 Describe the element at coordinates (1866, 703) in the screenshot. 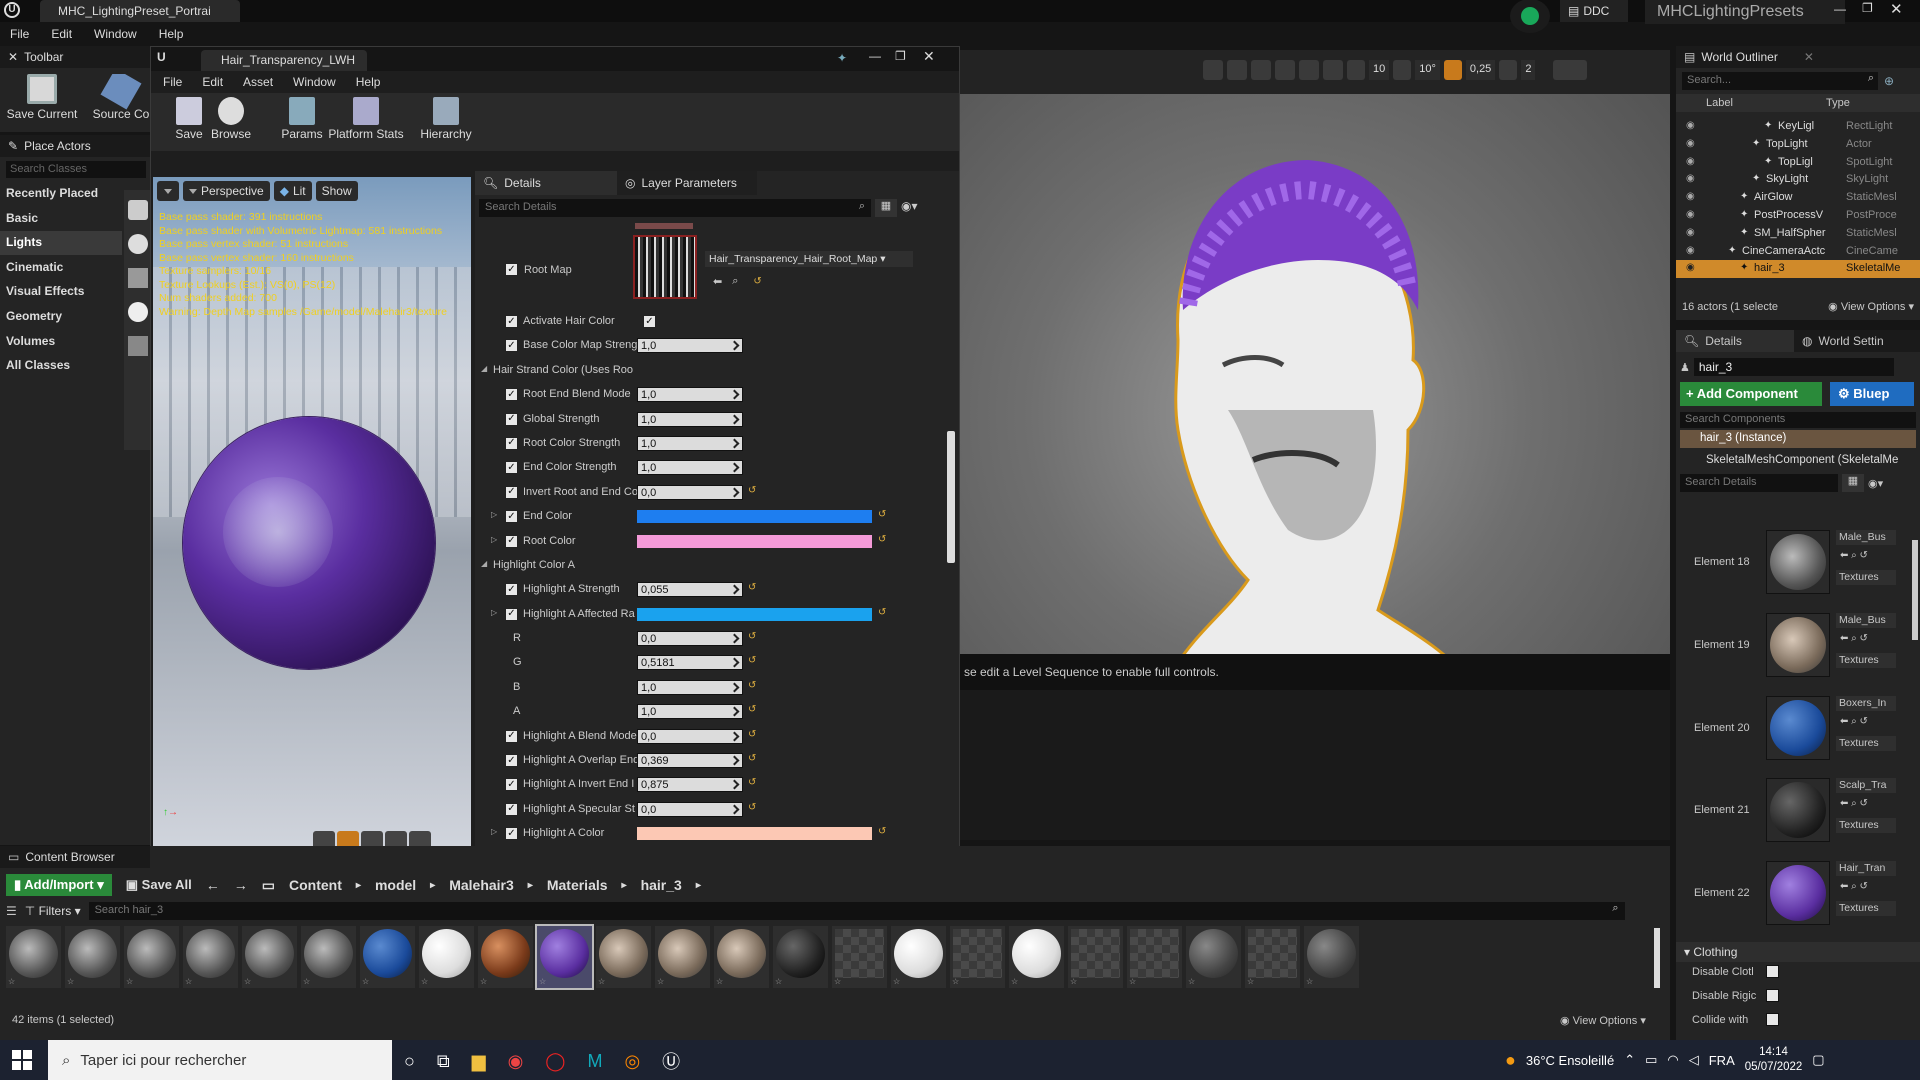

I see `element-asset-dropdown: Boxers_In` at that location.